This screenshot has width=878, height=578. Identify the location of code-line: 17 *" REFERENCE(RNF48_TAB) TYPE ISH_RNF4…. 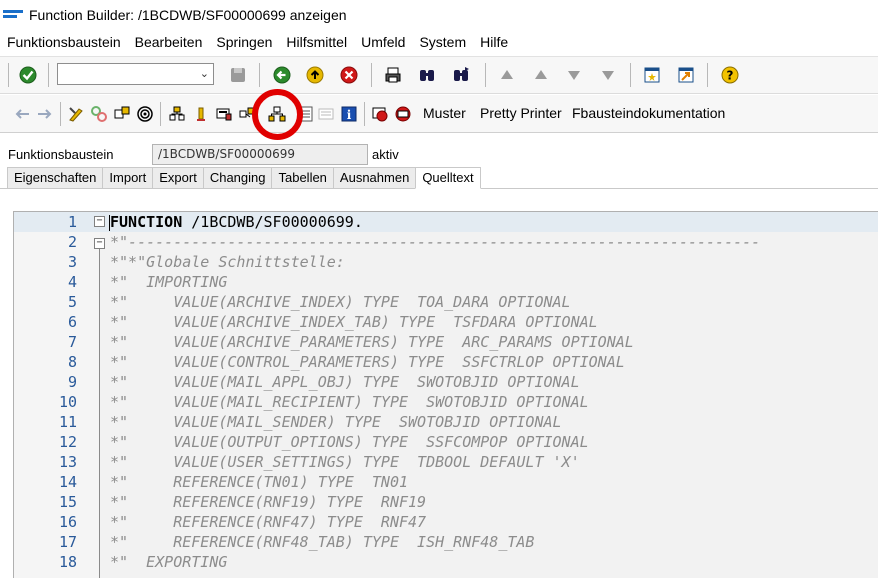
(446, 542).